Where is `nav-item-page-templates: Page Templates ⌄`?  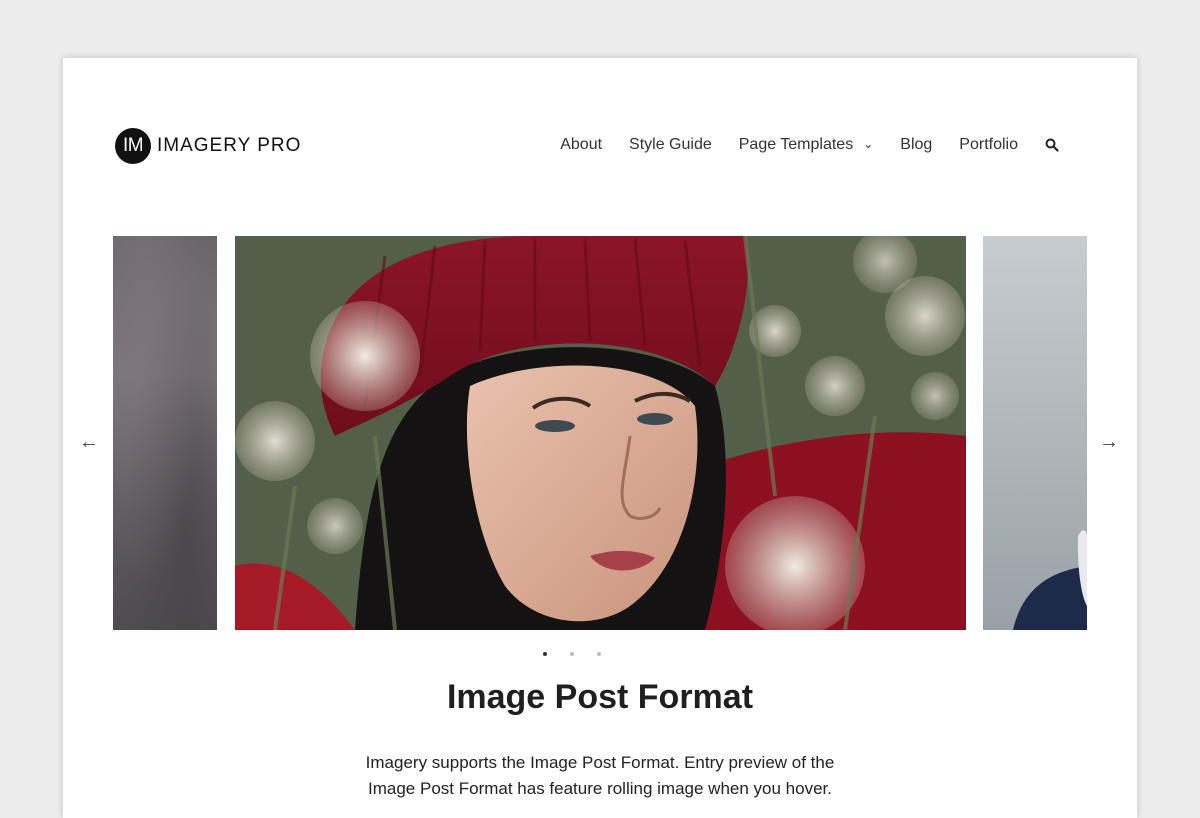 nav-item-page-templates: Page Templates ⌄ is located at coordinates (806, 145).